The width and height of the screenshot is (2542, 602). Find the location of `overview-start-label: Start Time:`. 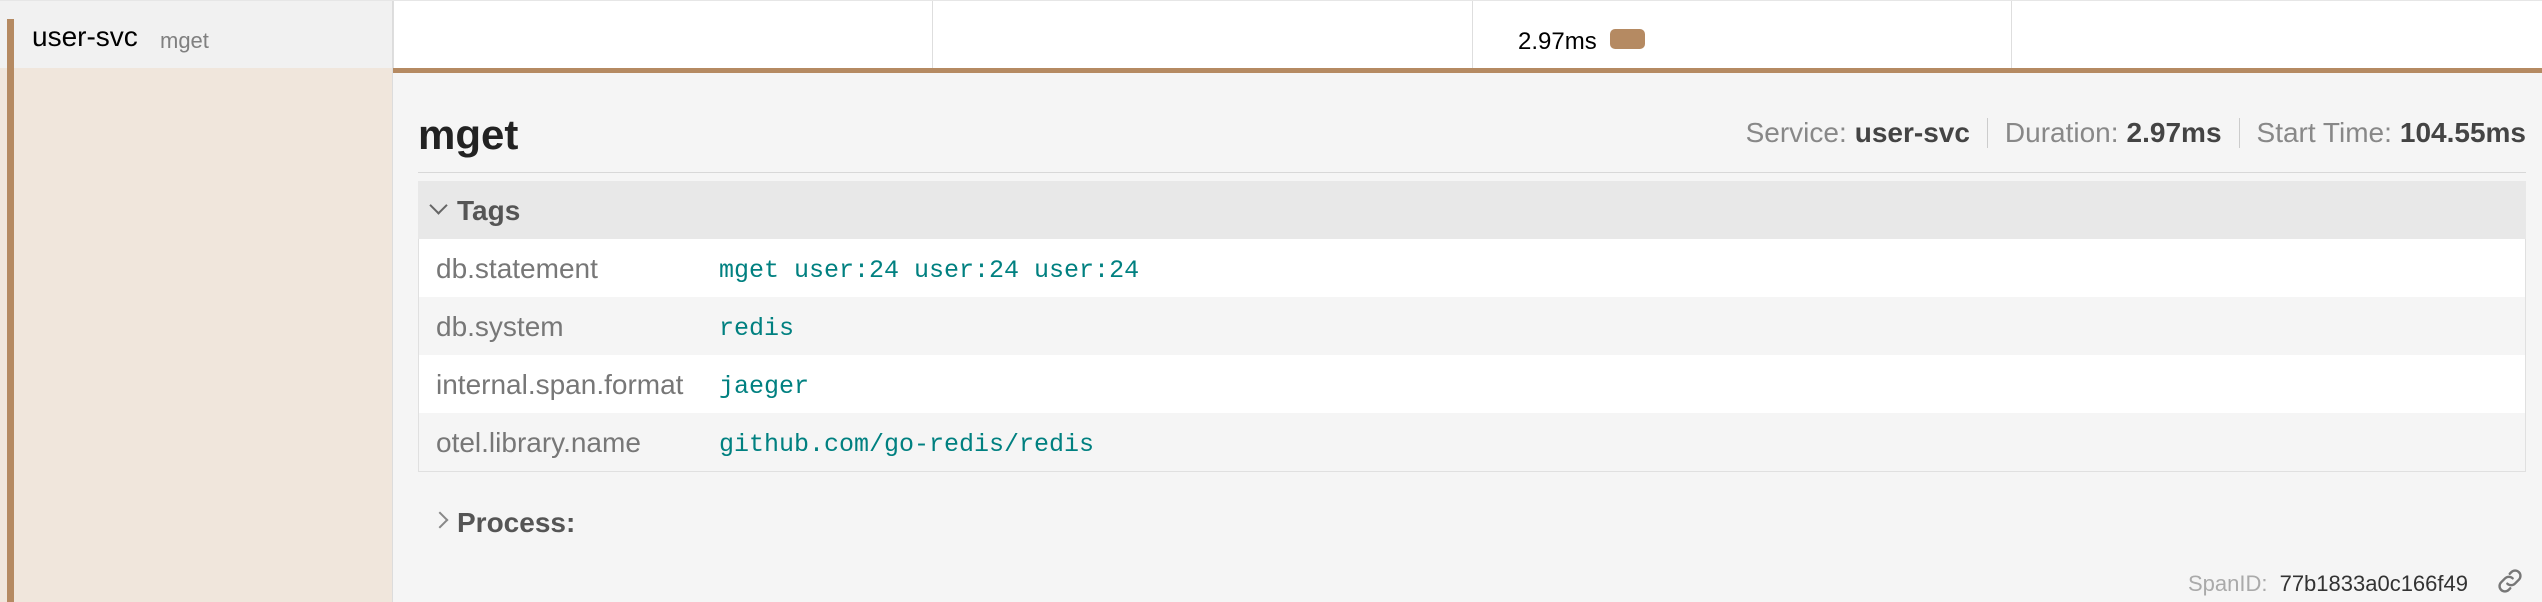

overview-start-label: Start Time: is located at coordinates (2324, 132).